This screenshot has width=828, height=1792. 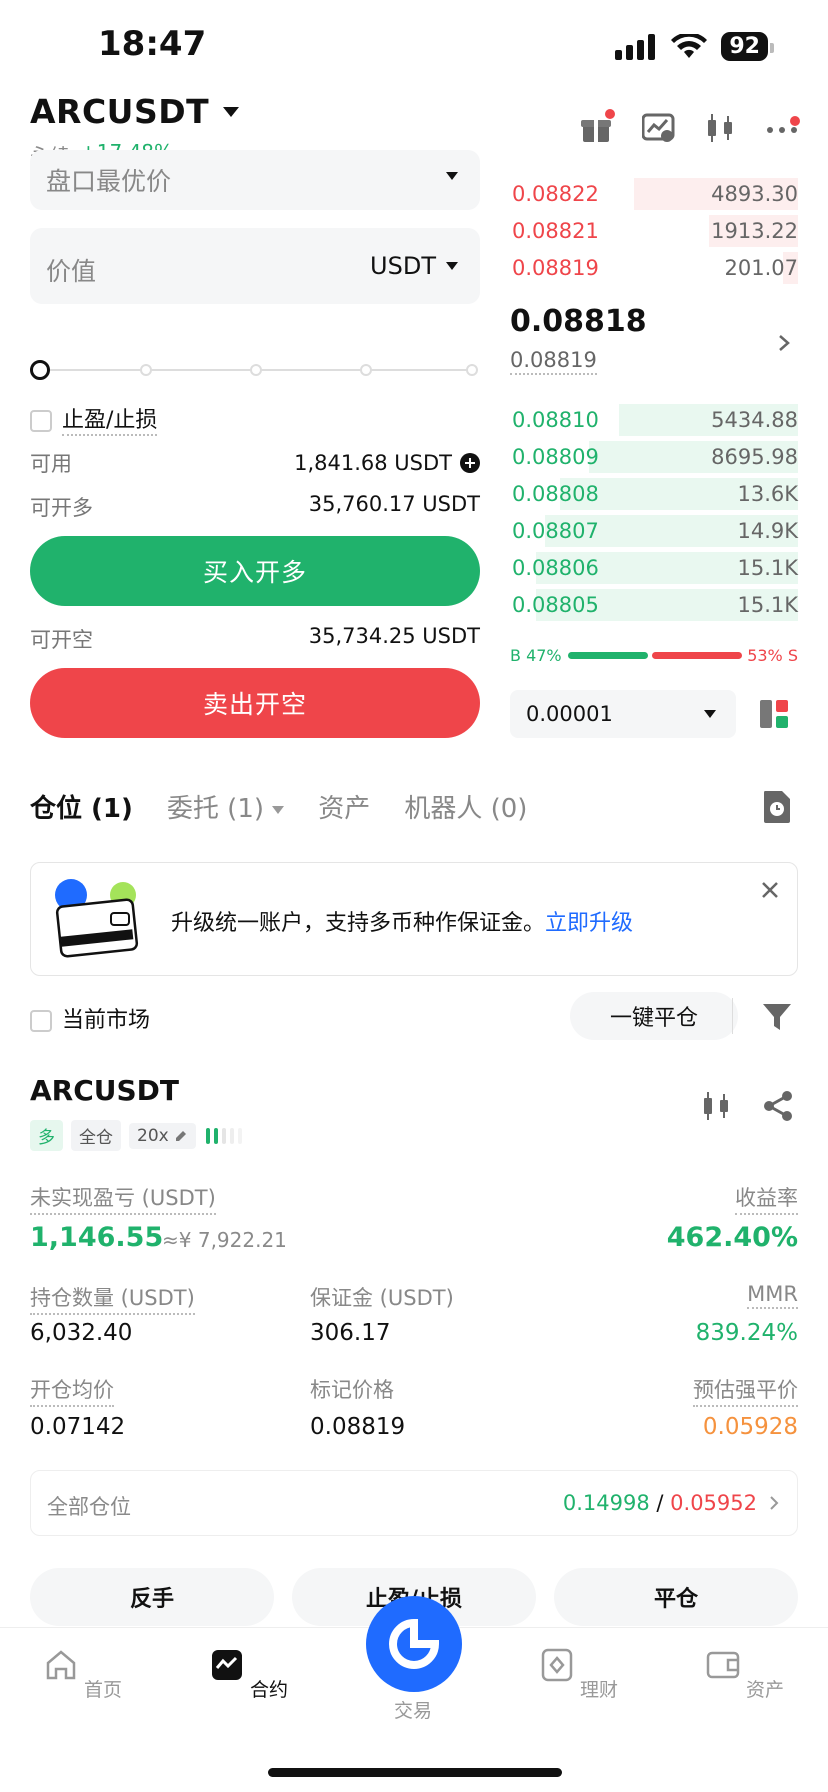 I want to click on ask-row: 0.08822 4893.30, so click(x=649, y=194).